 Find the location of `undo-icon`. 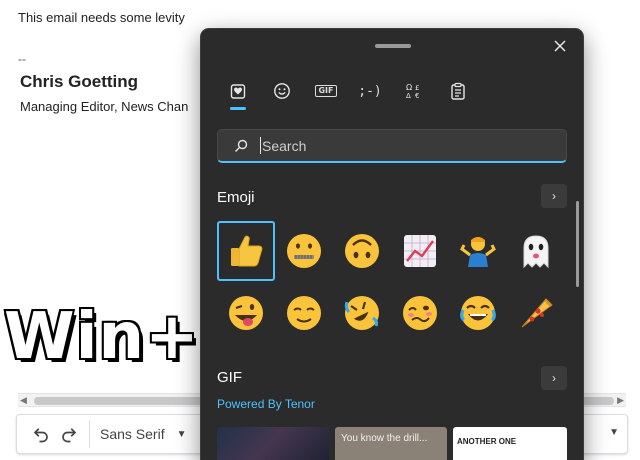

undo-icon is located at coordinates (40, 435).